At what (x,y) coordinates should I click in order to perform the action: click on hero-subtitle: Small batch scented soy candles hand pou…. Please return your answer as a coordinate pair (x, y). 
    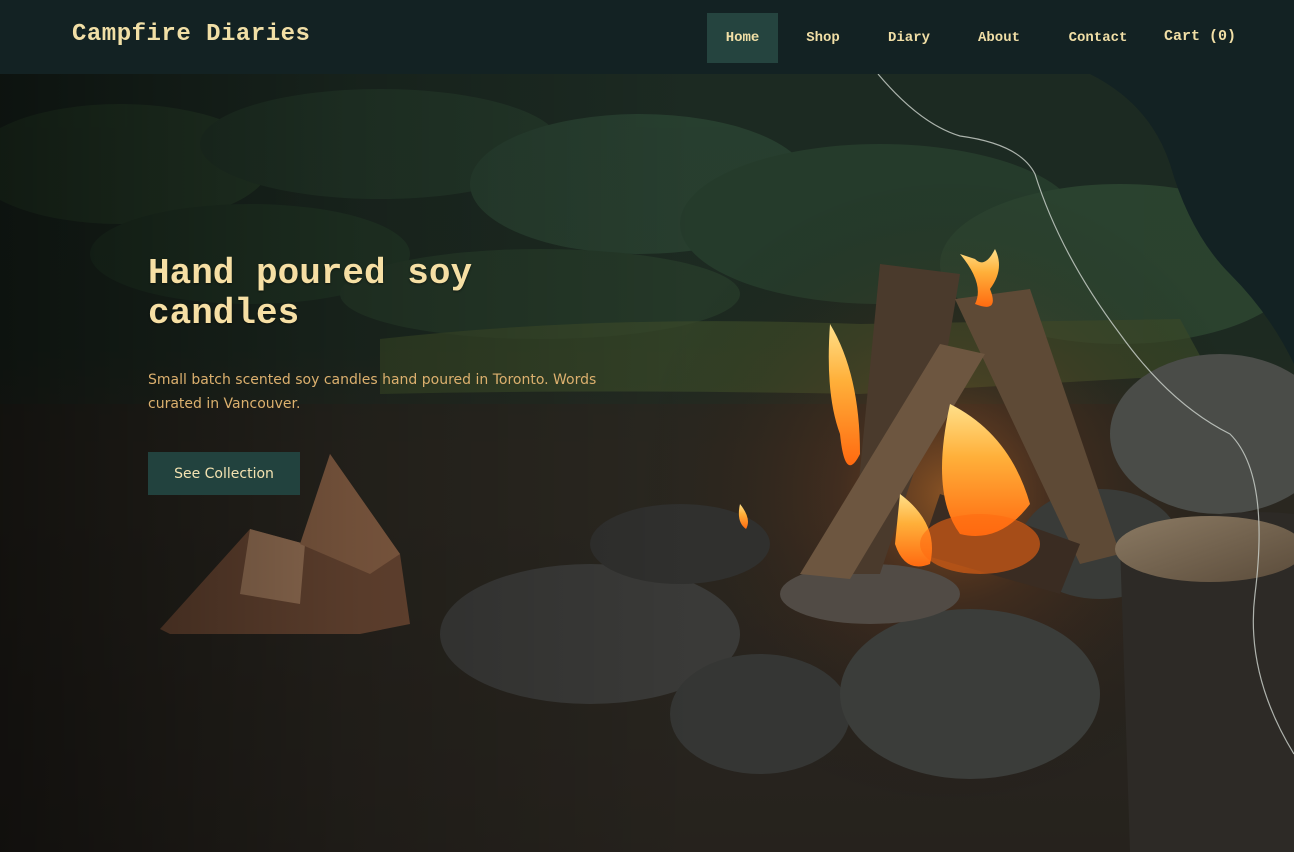
    Looking at the image, I should click on (372, 392).